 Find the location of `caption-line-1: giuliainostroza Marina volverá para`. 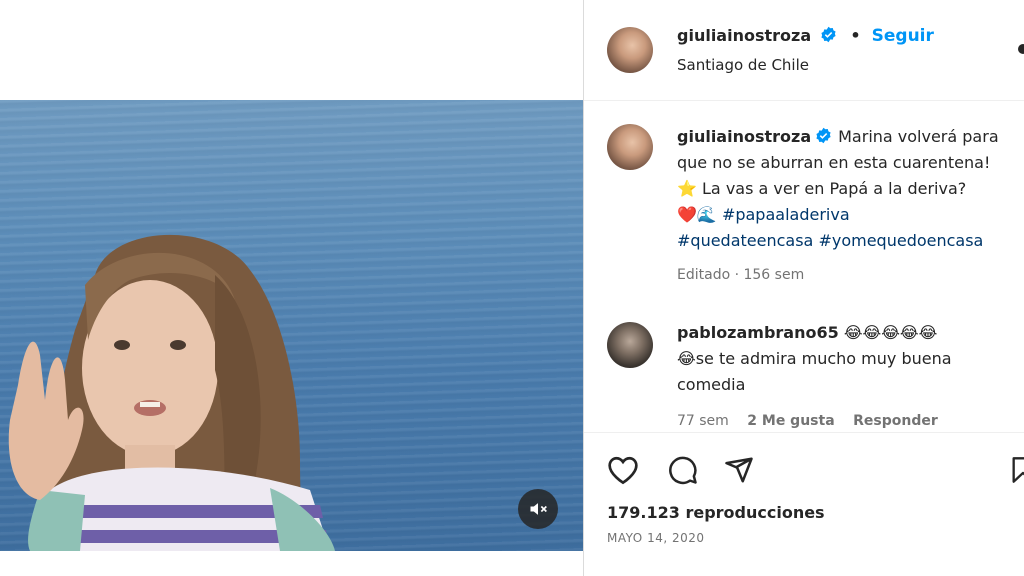

caption-line-1: giuliainostroza Marina volverá para is located at coordinates (849, 137).